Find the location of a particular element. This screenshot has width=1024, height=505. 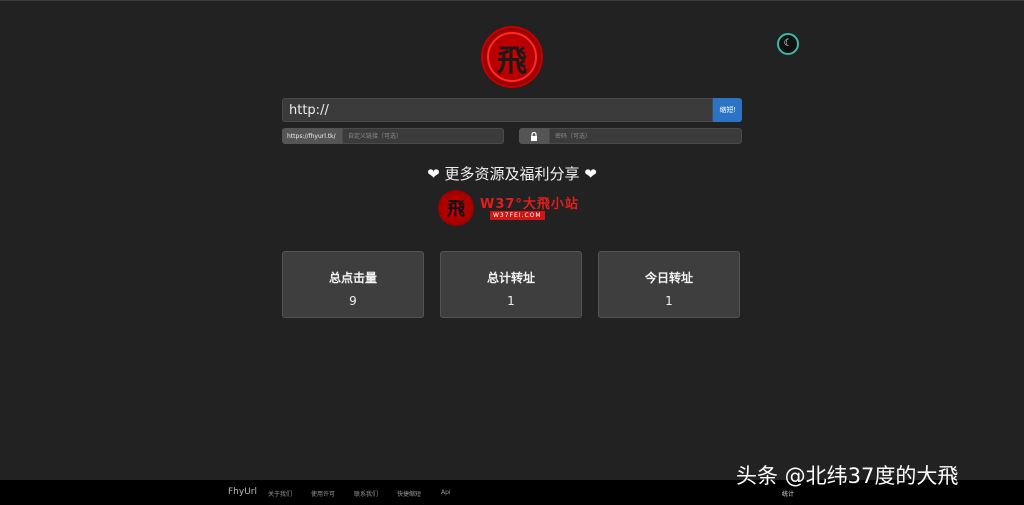

footer-link-license: 使用许可 is located at coordinates (323, 493).